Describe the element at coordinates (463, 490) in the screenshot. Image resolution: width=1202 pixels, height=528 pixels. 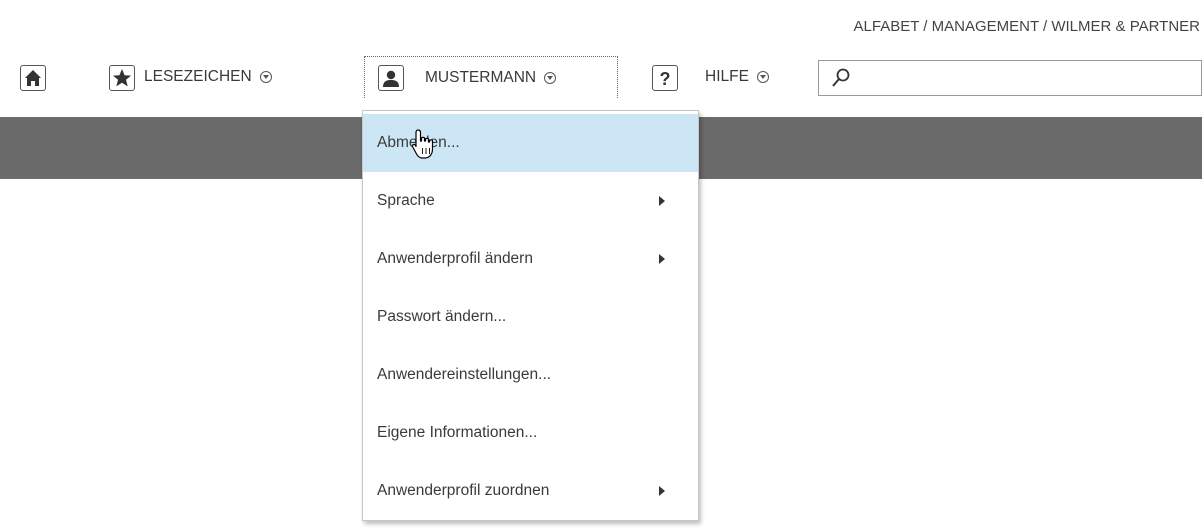
I see `menu-item-label: Anwenderprofil zuordnen` at that location.